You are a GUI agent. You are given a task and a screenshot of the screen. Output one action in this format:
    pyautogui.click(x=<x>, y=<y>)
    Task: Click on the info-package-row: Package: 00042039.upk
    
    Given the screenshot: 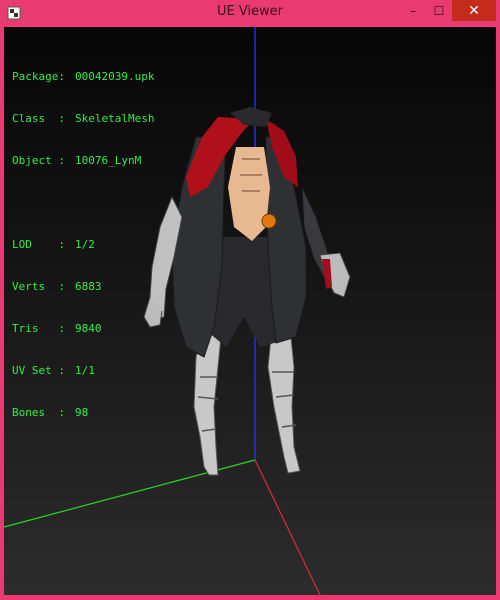 What is the action you would take?
    pyautogui.click(x=83, y=77)
    